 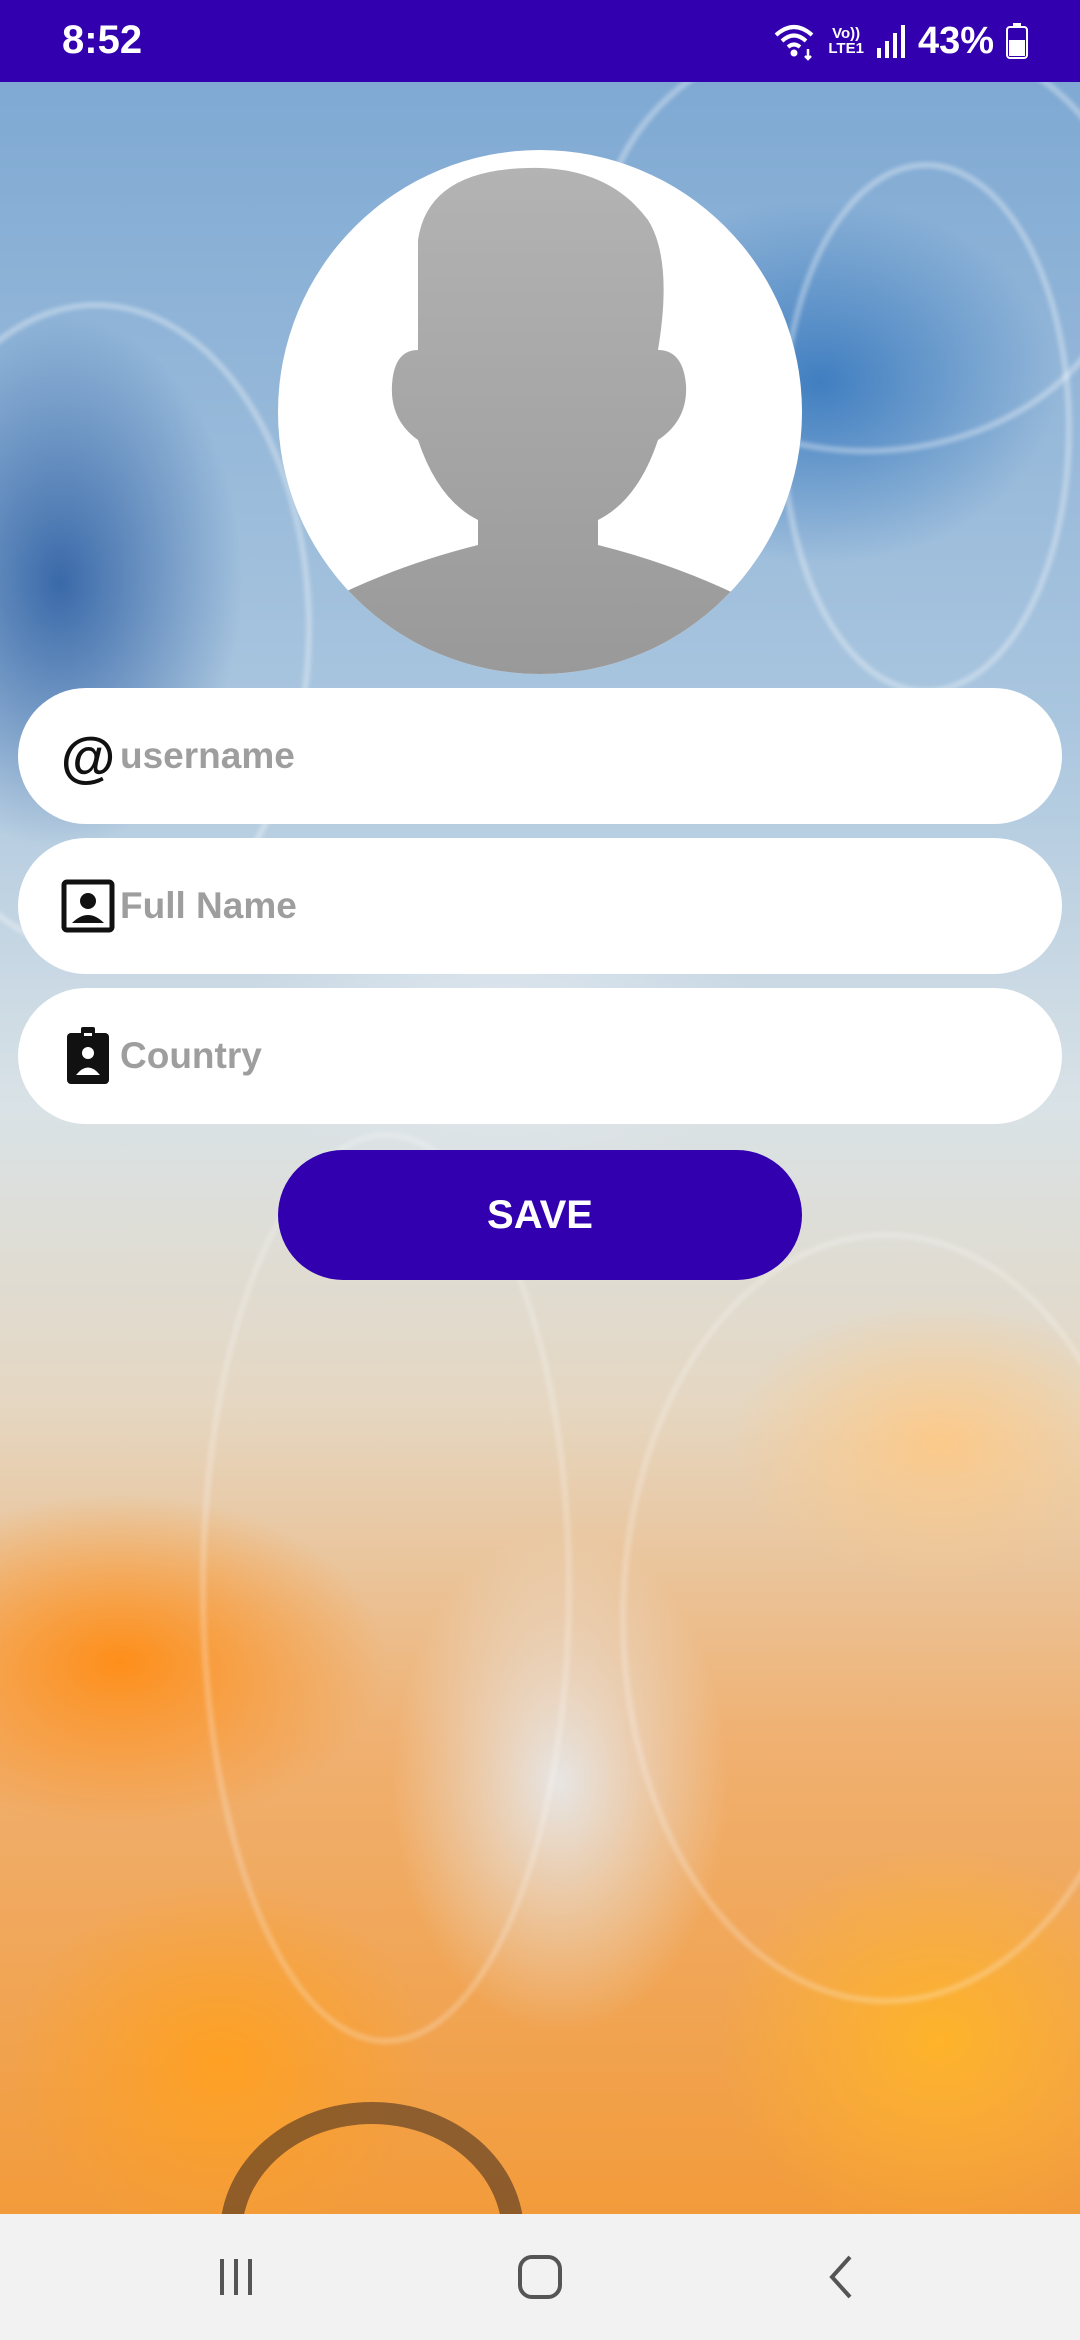 What do you see at coordinates (890, 41) in the screenshot?
I see `signal-icon` at bounding box center [890, 41].